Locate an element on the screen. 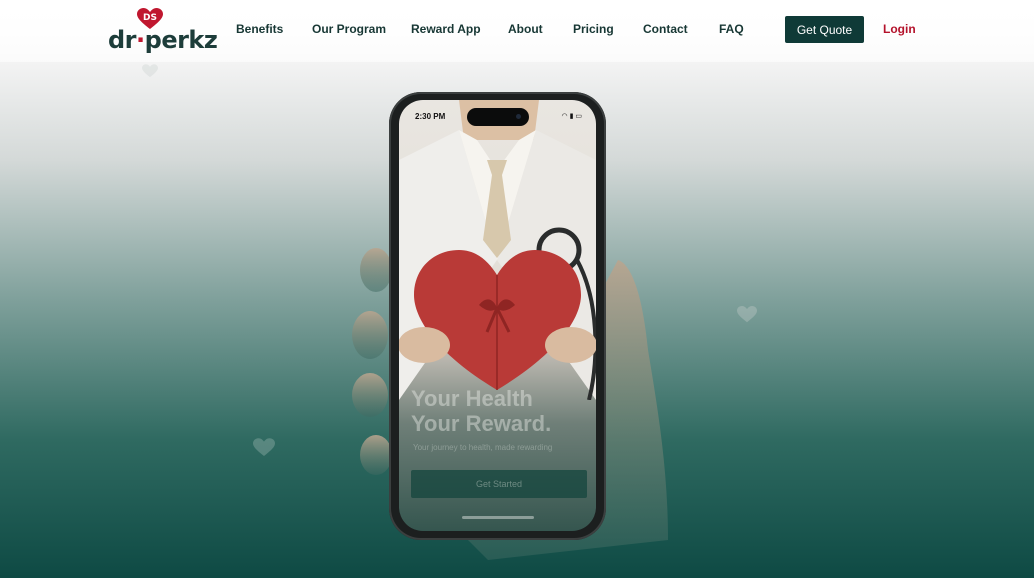 This screenshot has width=1034, height=578. logo-mark-text: DS is located at coordinates (150, 18).